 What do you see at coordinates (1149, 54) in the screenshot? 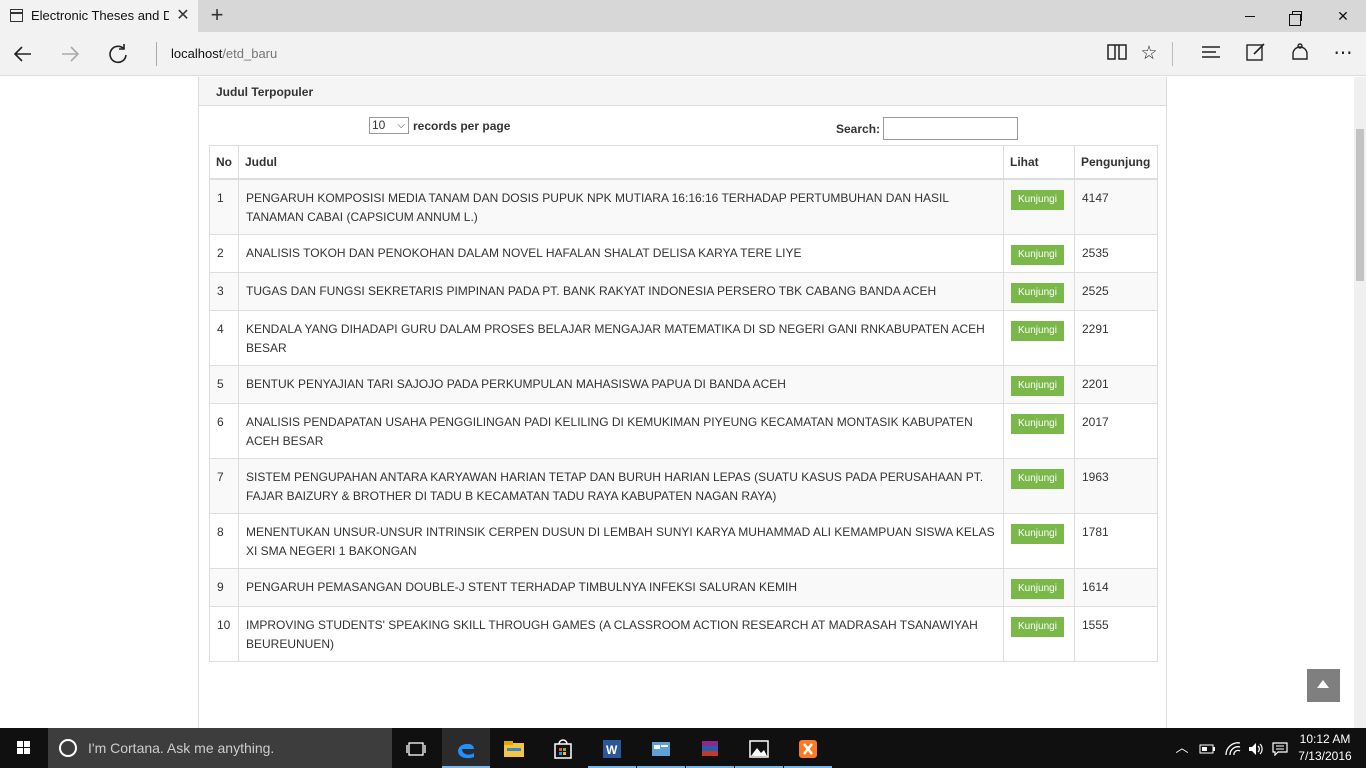
I see `favorite-star-icon: ☆` at bounding box center [1149, 54].